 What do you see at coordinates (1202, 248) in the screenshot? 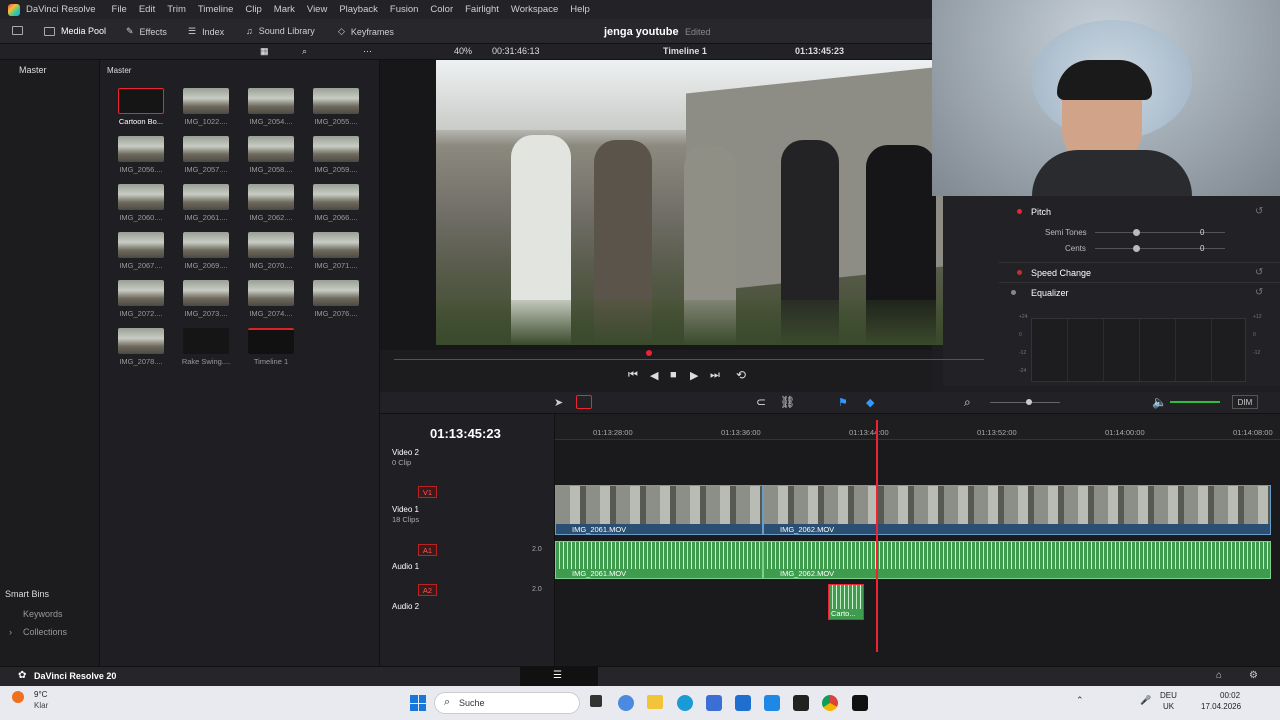
I see `cents-value: 0` at bounding box center [1202, 248].